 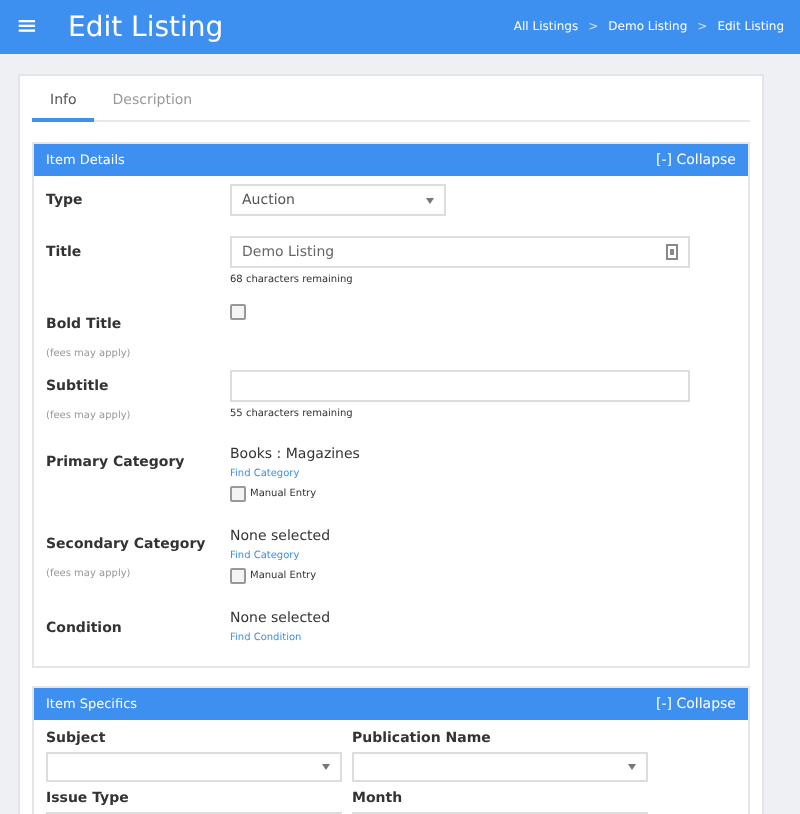 What do you see at coordinates (672, 252) in the screenshot?
I see `clipboard-icon` at bounding box center [672, 252].